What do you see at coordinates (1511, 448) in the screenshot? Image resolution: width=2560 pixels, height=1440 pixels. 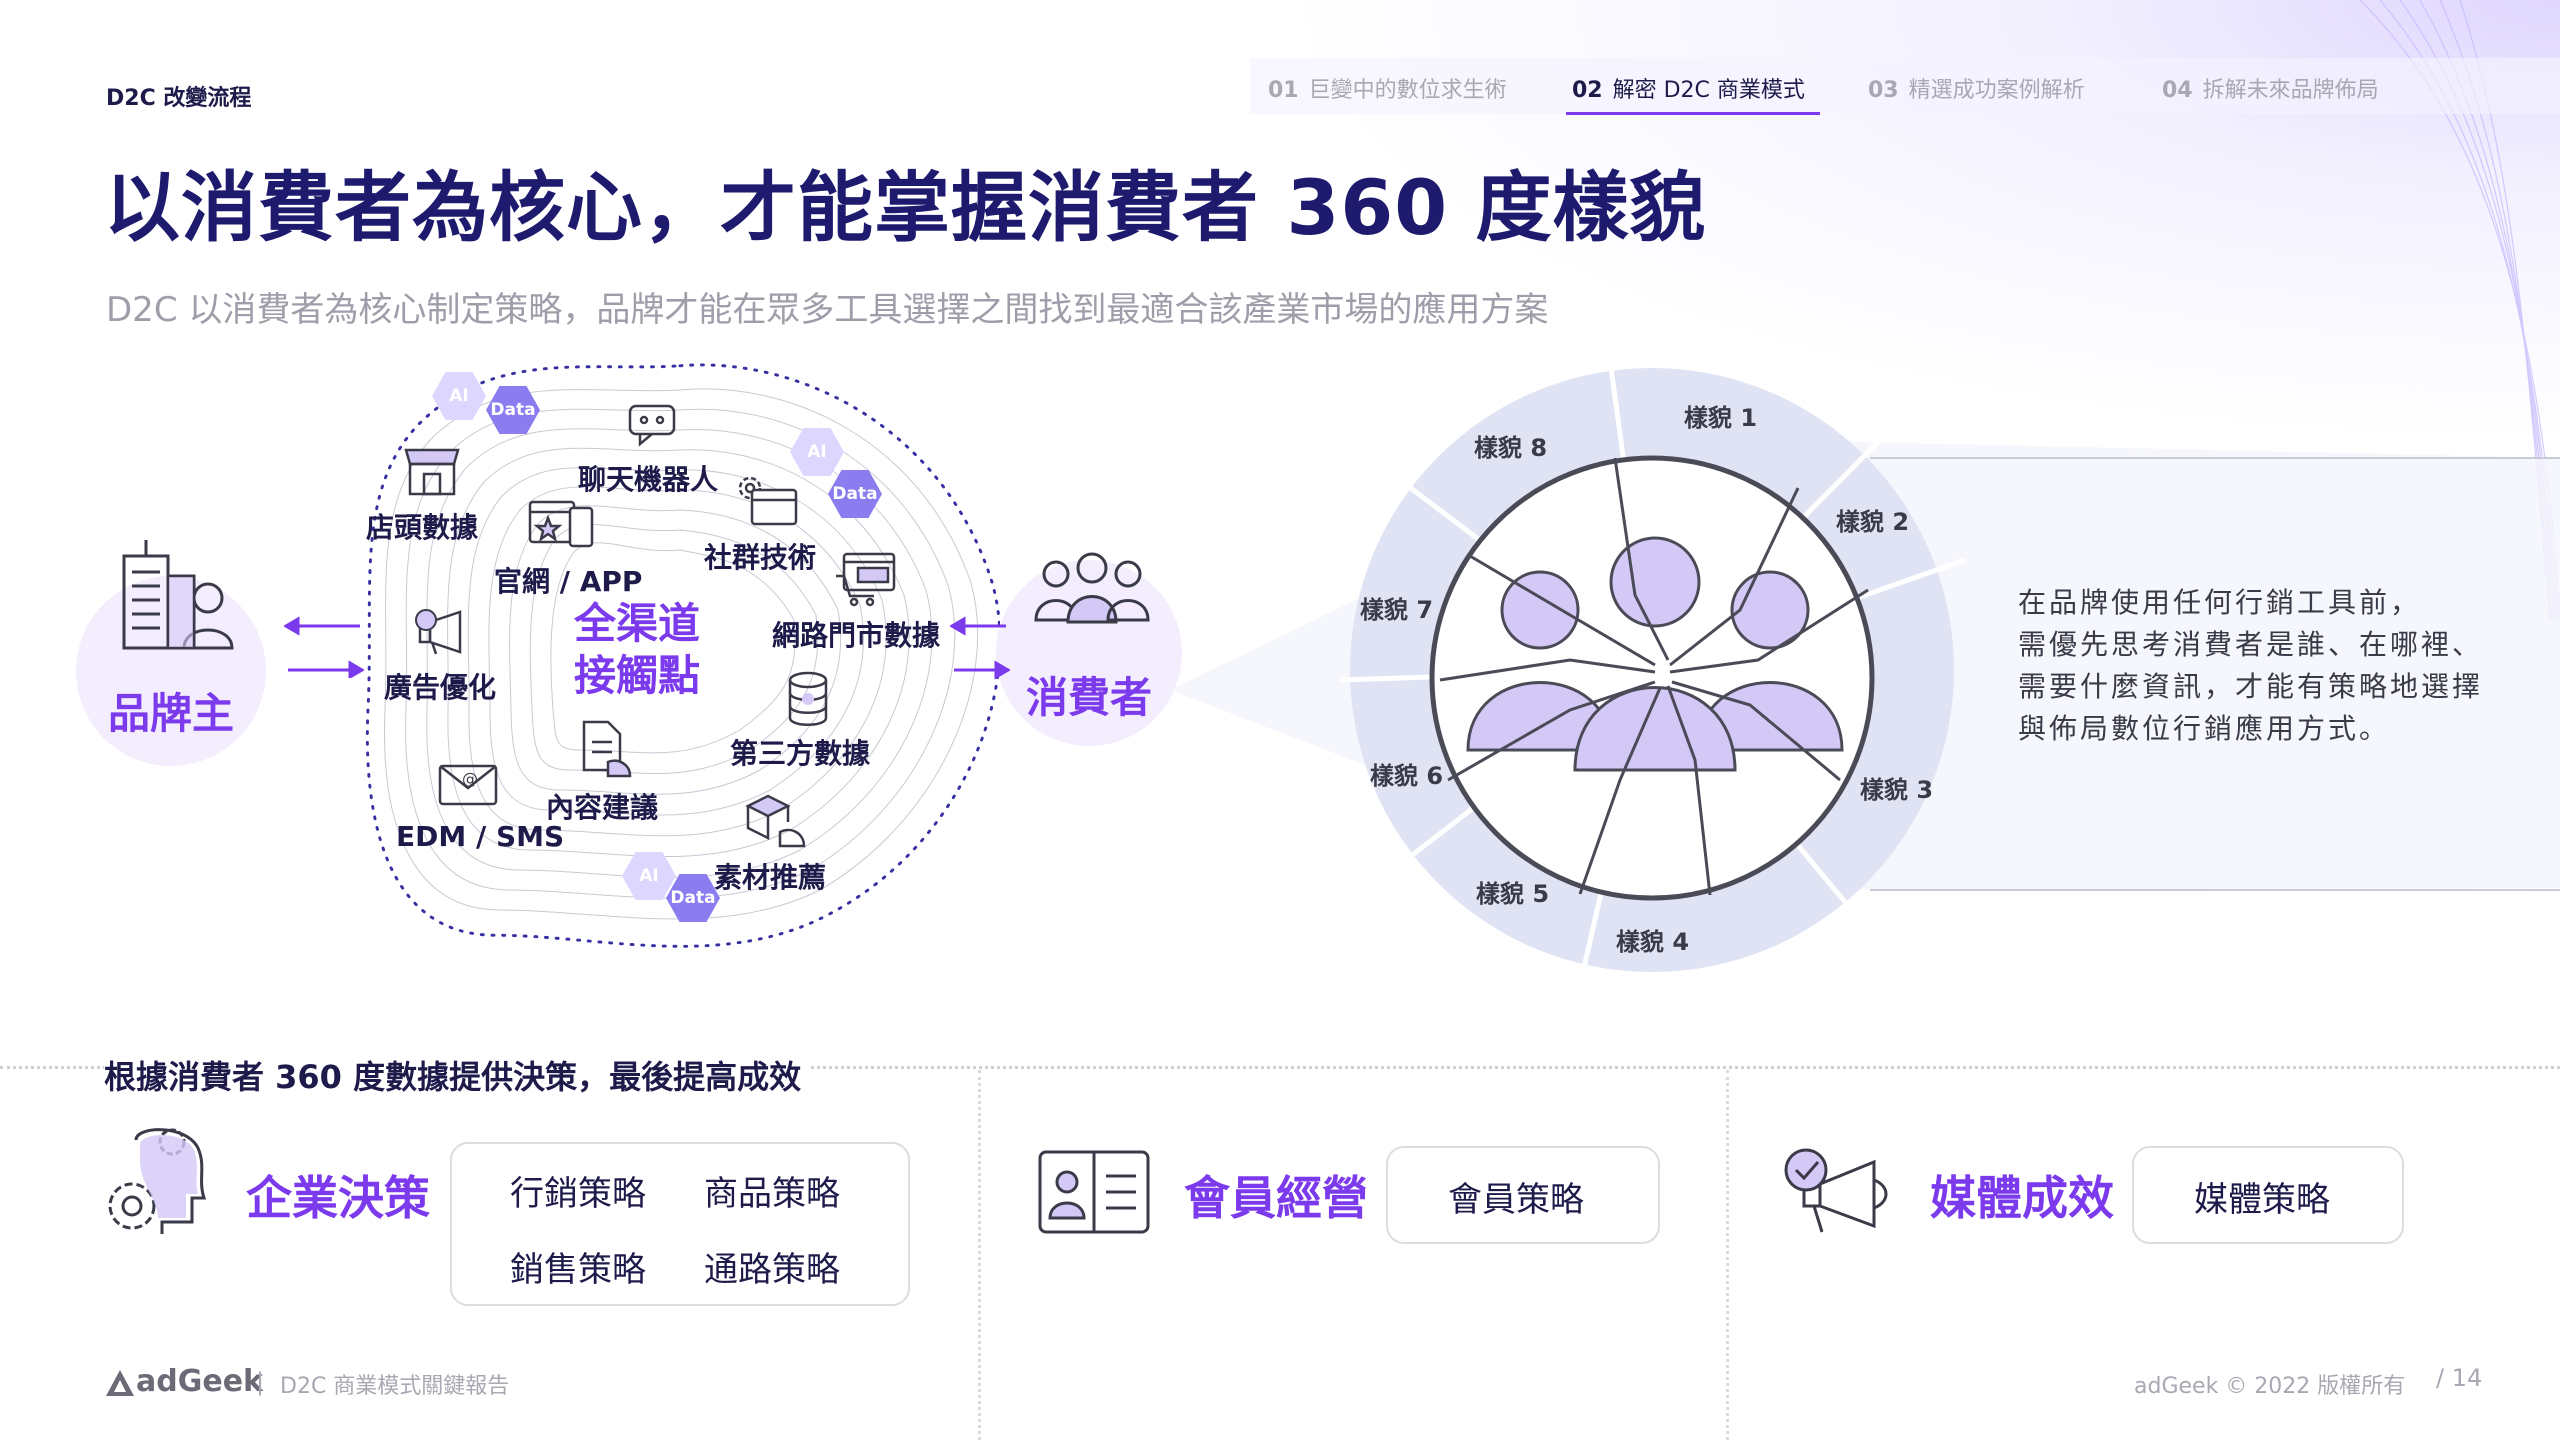 I see `facet-label-8: 樣貌 8` at bounding box center [1511, 448].